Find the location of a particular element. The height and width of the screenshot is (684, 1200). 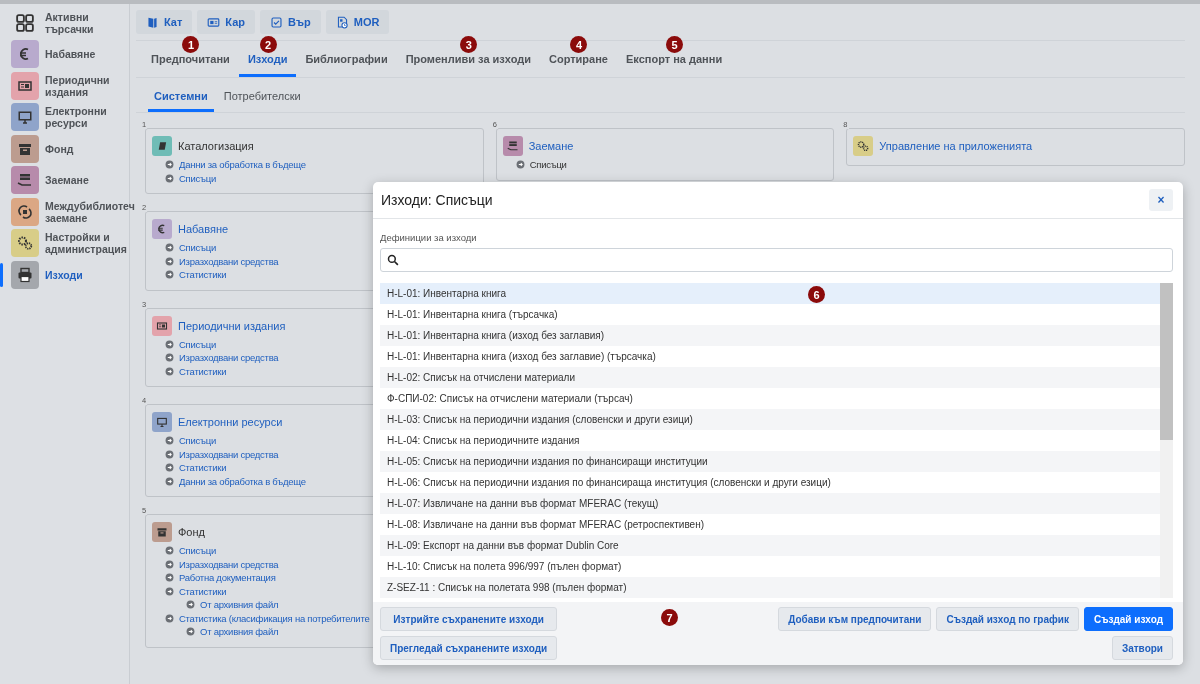

document-clock-icon is located at coordinates (342, 22).